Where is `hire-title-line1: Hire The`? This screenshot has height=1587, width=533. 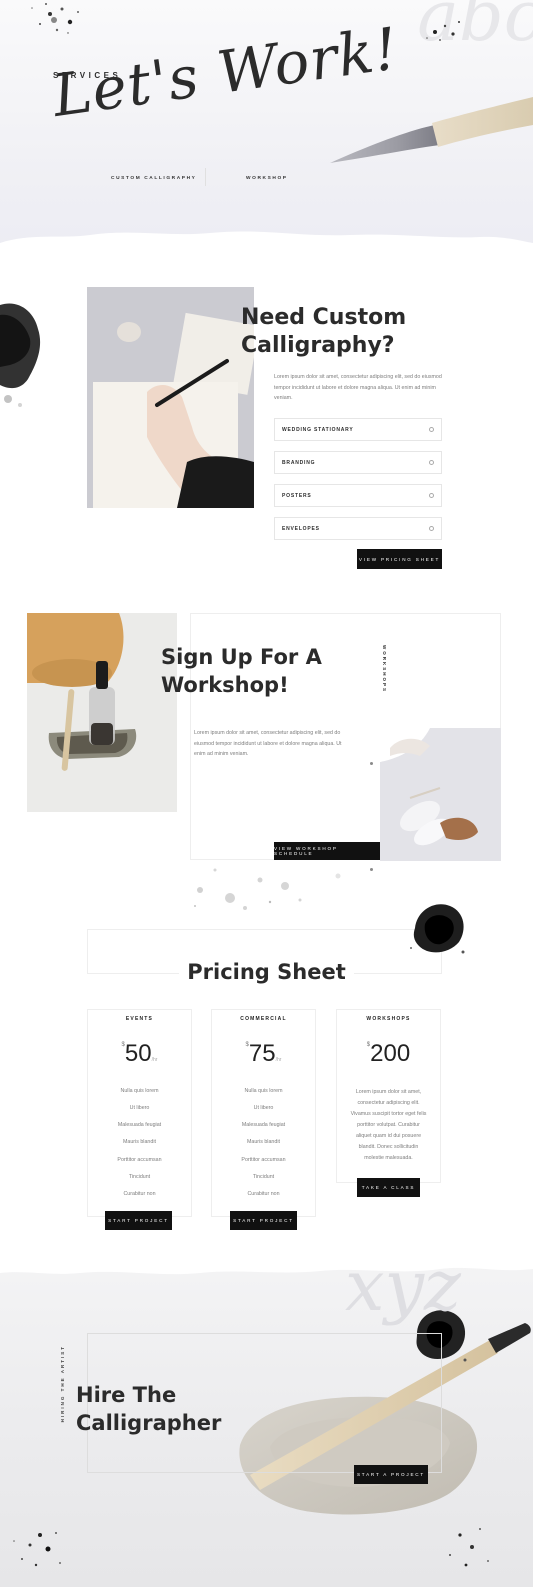 hire-title-line1: Hire The is located at coordinates (126, 1395).